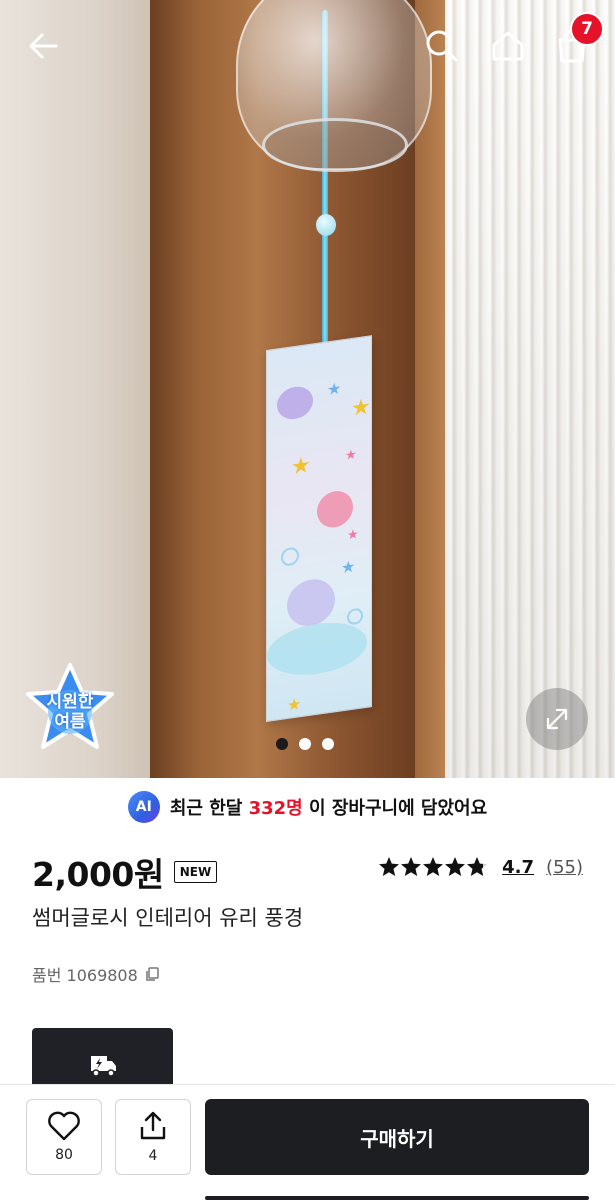  I want to click on review-count: (55), so click(564, 867).